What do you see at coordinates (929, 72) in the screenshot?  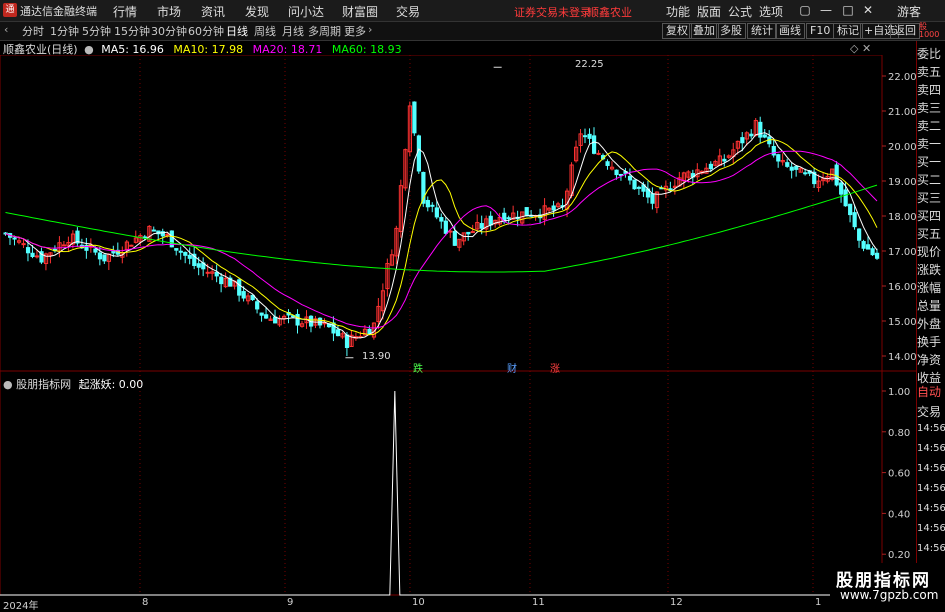 I see `side-field: 卖五` at bounding box center [929, 72].